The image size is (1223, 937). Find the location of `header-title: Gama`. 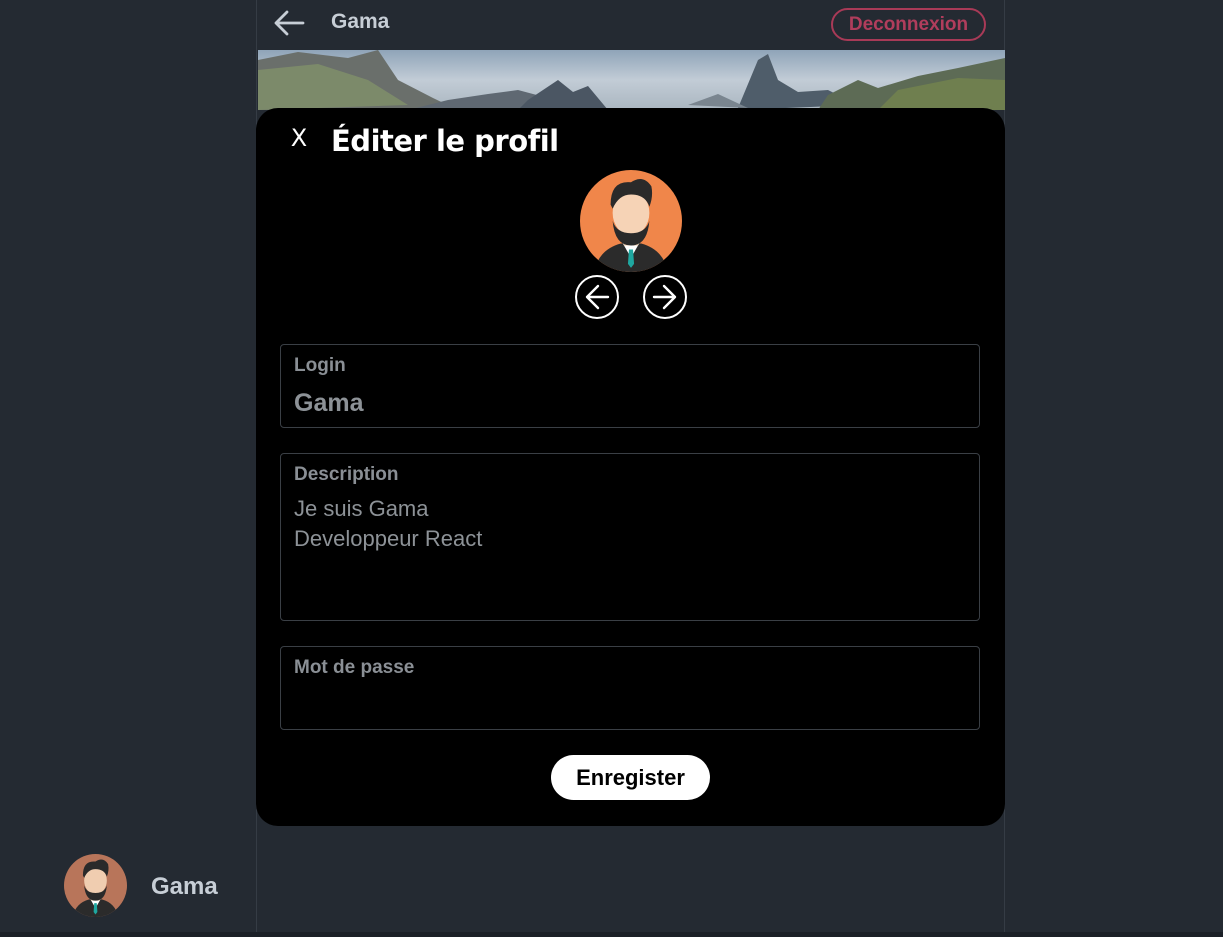

header-title: Gama is located at coordinates (360, 21).